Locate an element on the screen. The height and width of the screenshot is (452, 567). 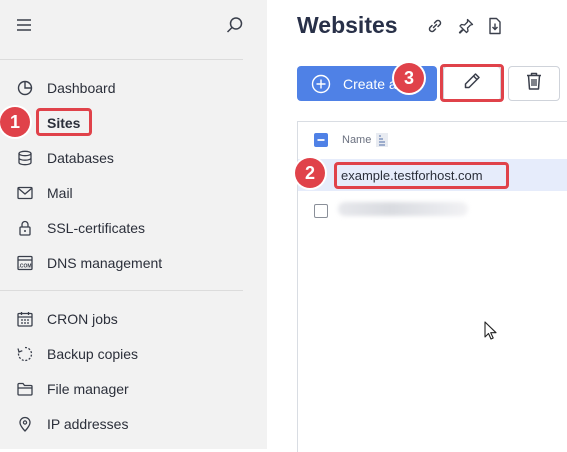
backup-icon is located at coordinates (25, 354).